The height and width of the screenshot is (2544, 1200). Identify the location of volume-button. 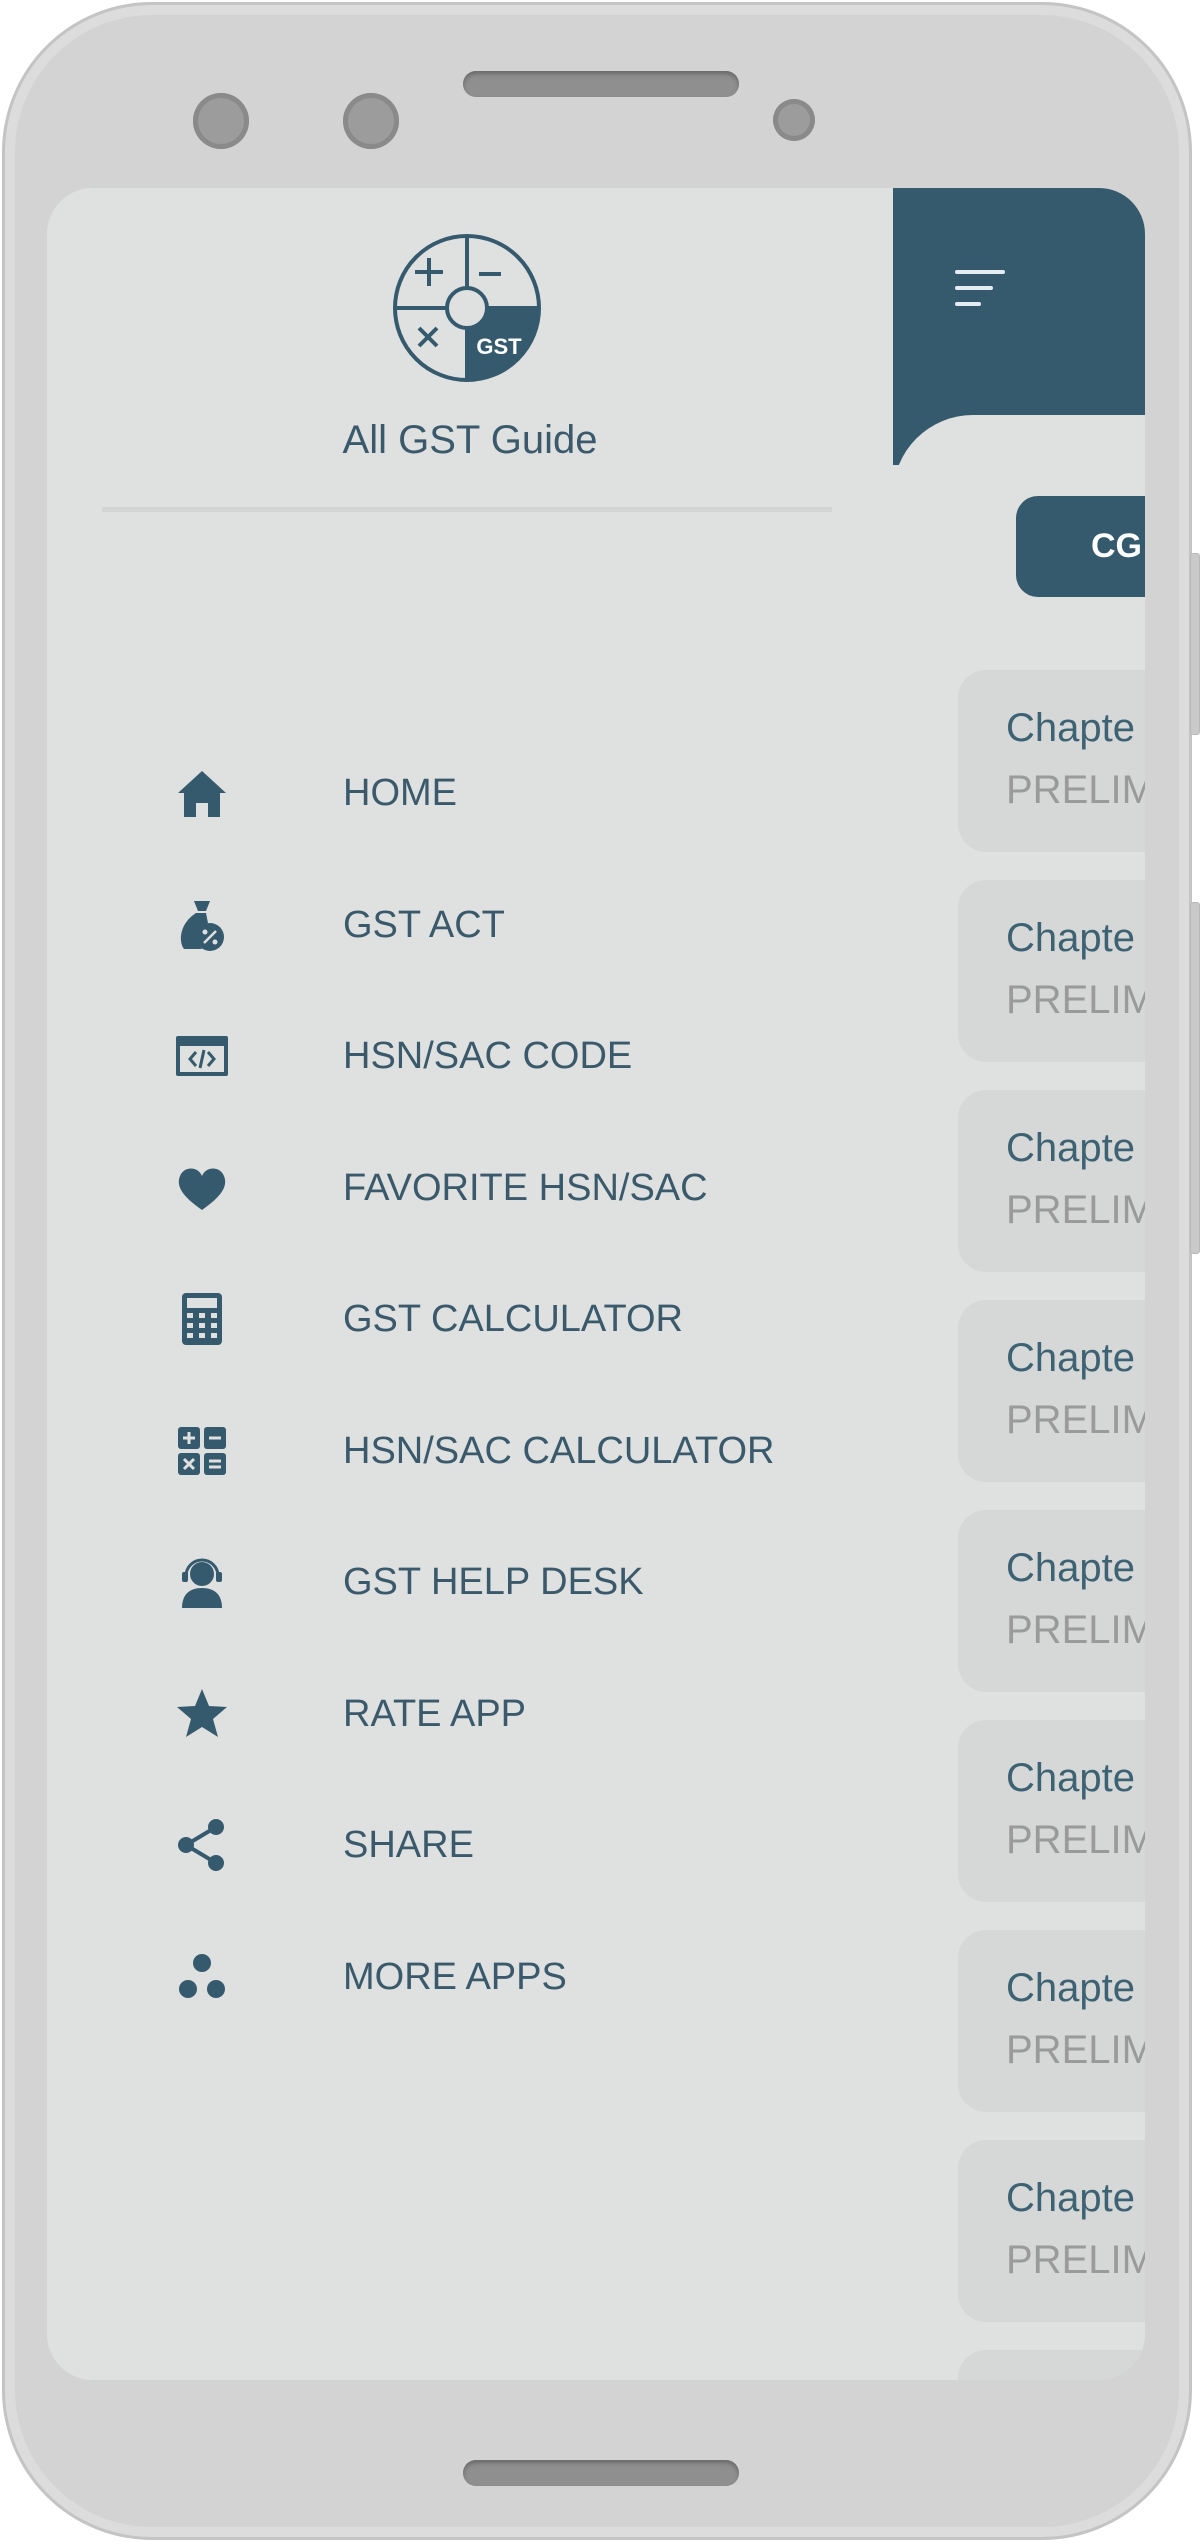
(1195, 644).